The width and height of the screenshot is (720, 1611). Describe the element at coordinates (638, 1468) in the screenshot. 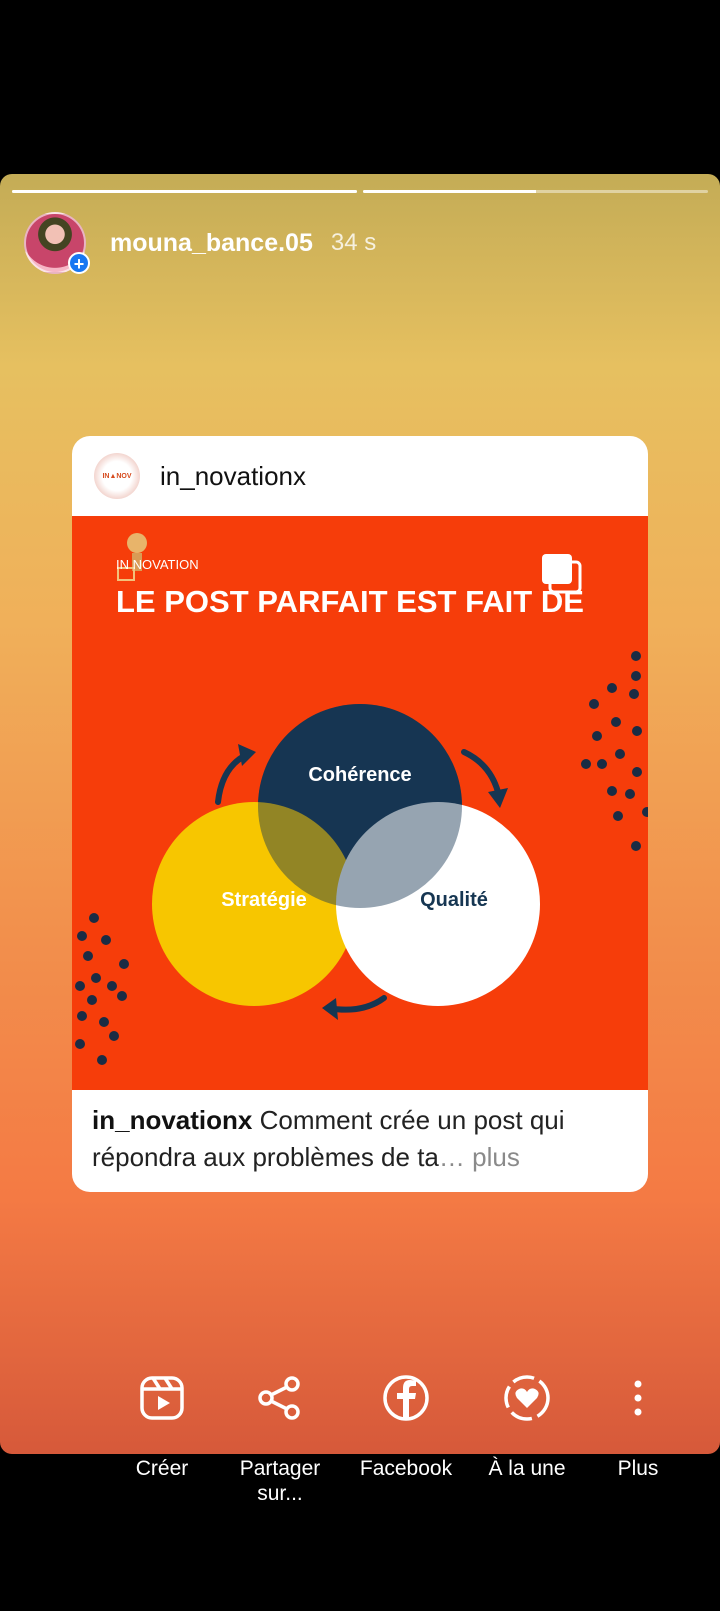

I see `more-label: Plus` at that location.